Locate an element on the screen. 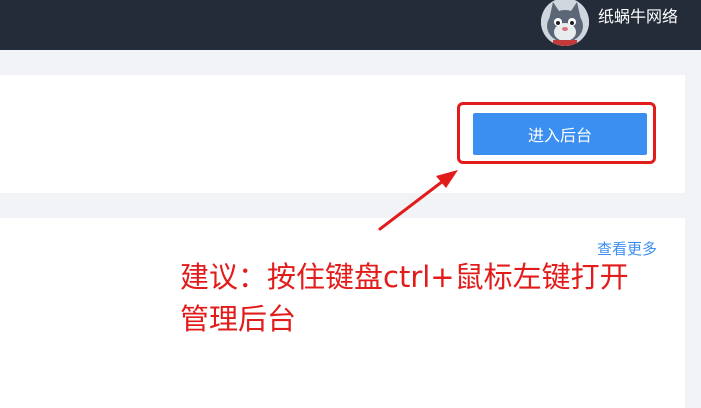 The image size is (701, 408). annotation-line-2: 管理后台 is located at coordinates (238, 319).